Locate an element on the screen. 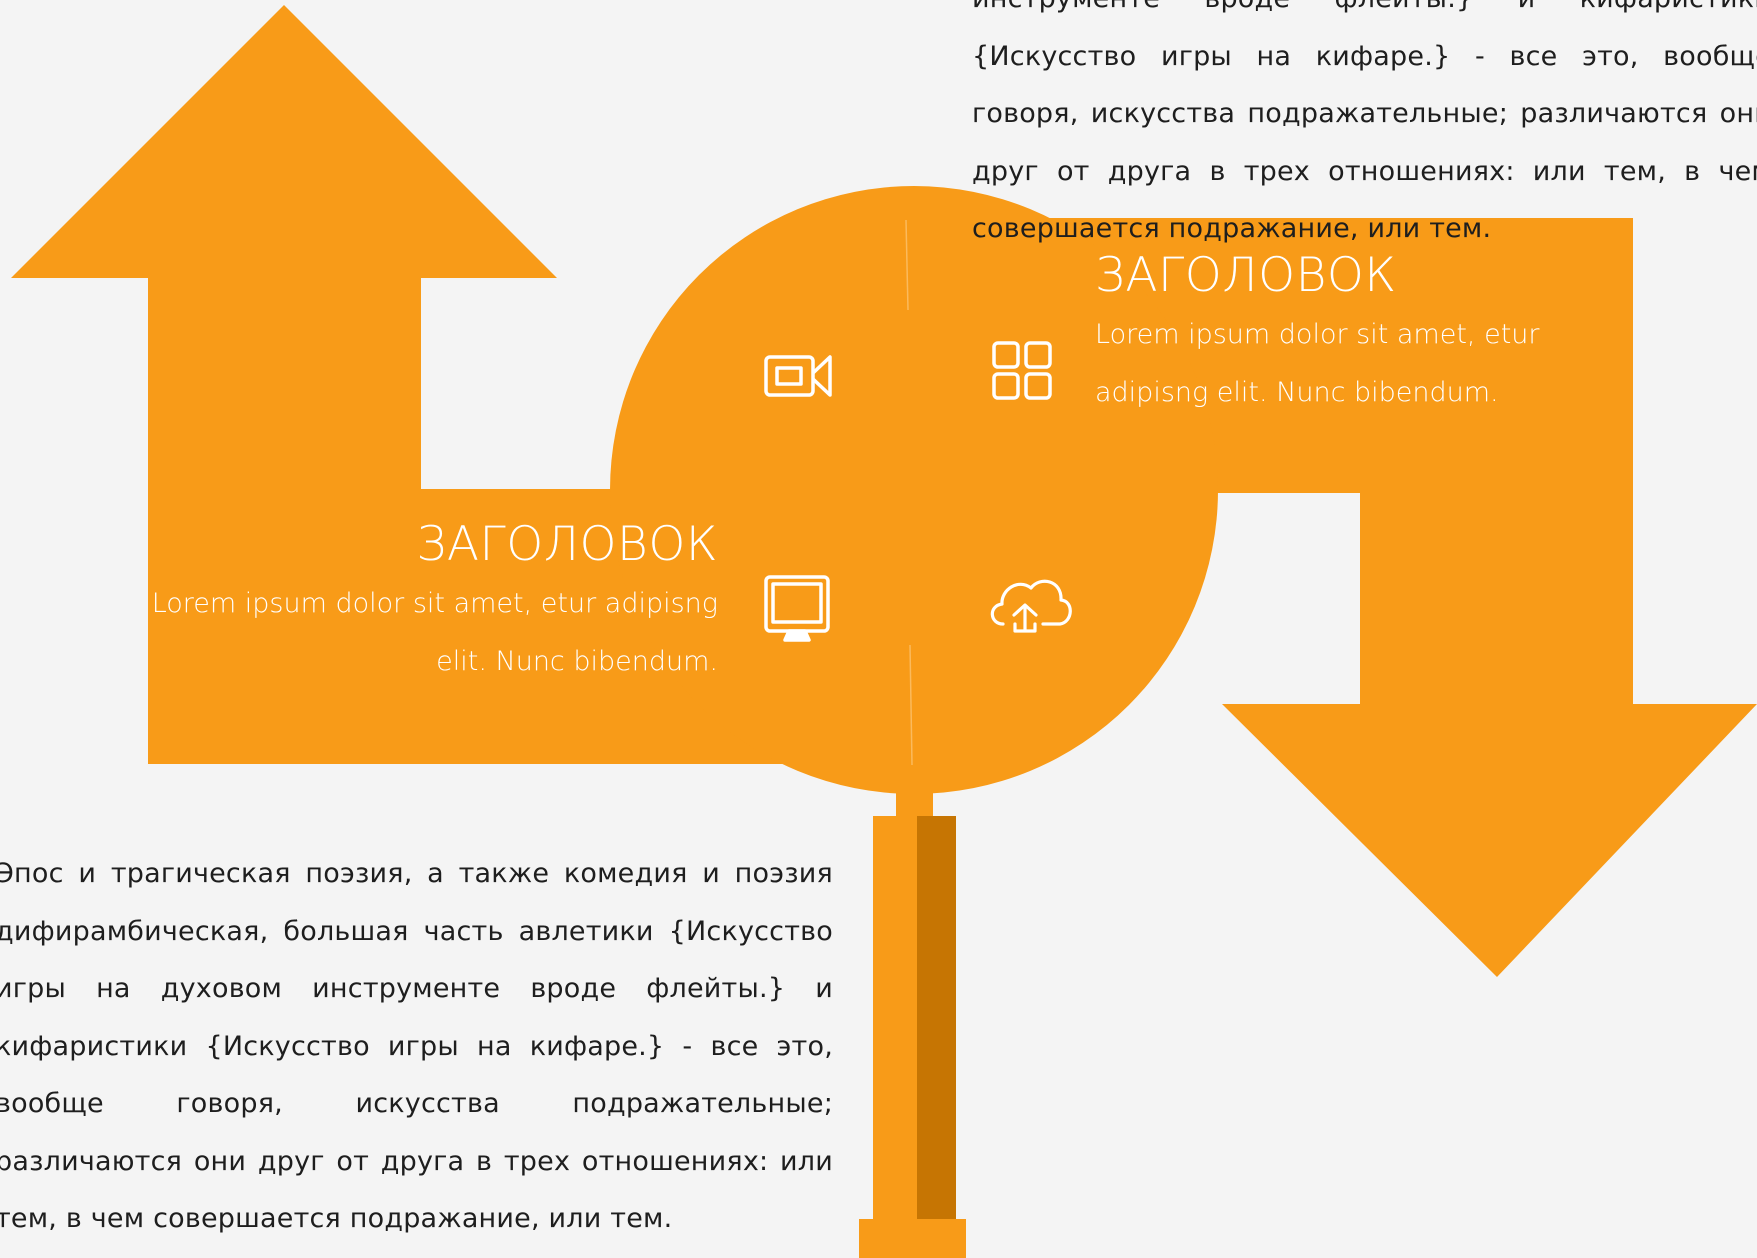 This screenshot has width=1757, height=1258. magnifier-handle-base is located at coordinates (912, 1238).